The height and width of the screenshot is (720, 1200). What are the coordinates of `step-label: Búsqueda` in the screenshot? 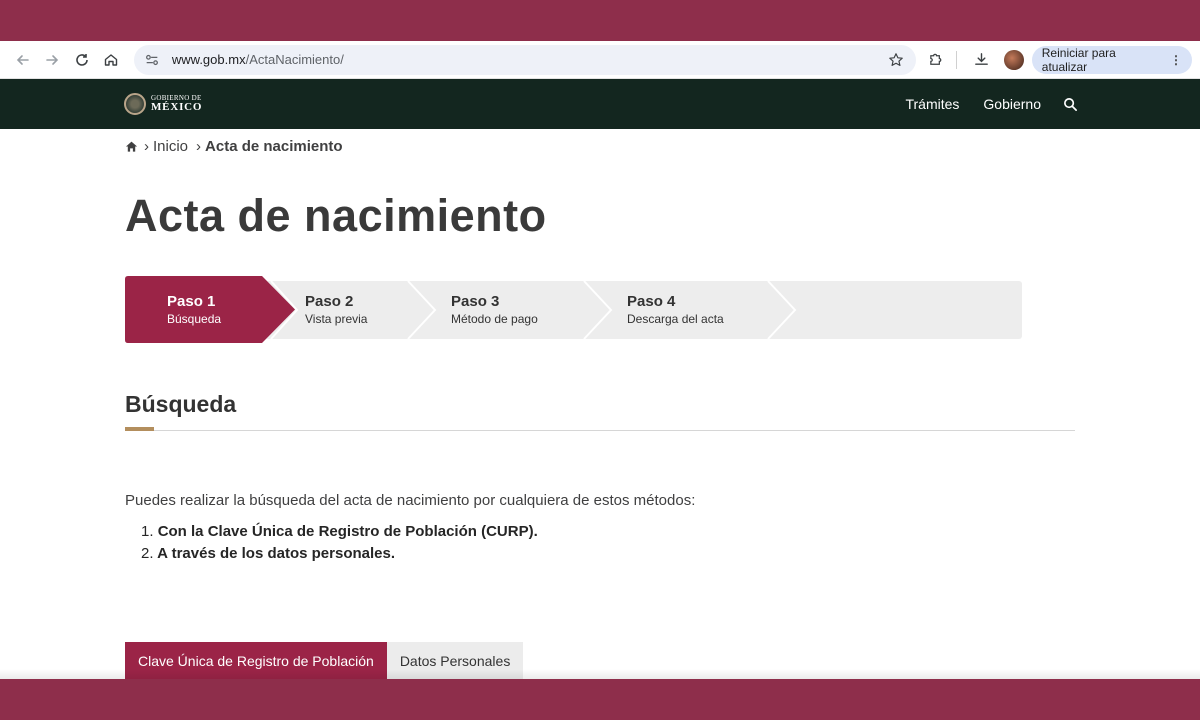 It's located at (194, 319).